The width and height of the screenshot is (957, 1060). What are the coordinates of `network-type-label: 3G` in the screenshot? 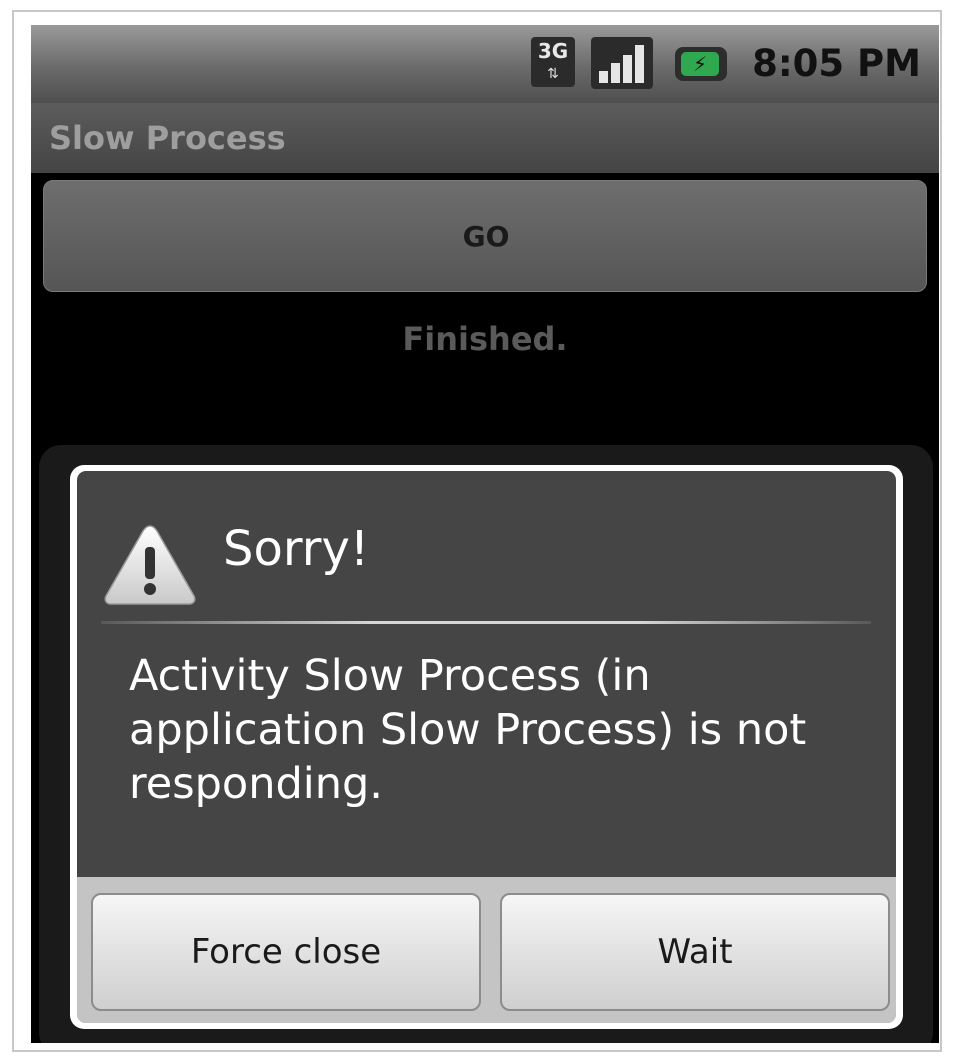 It's located at (553, 51).